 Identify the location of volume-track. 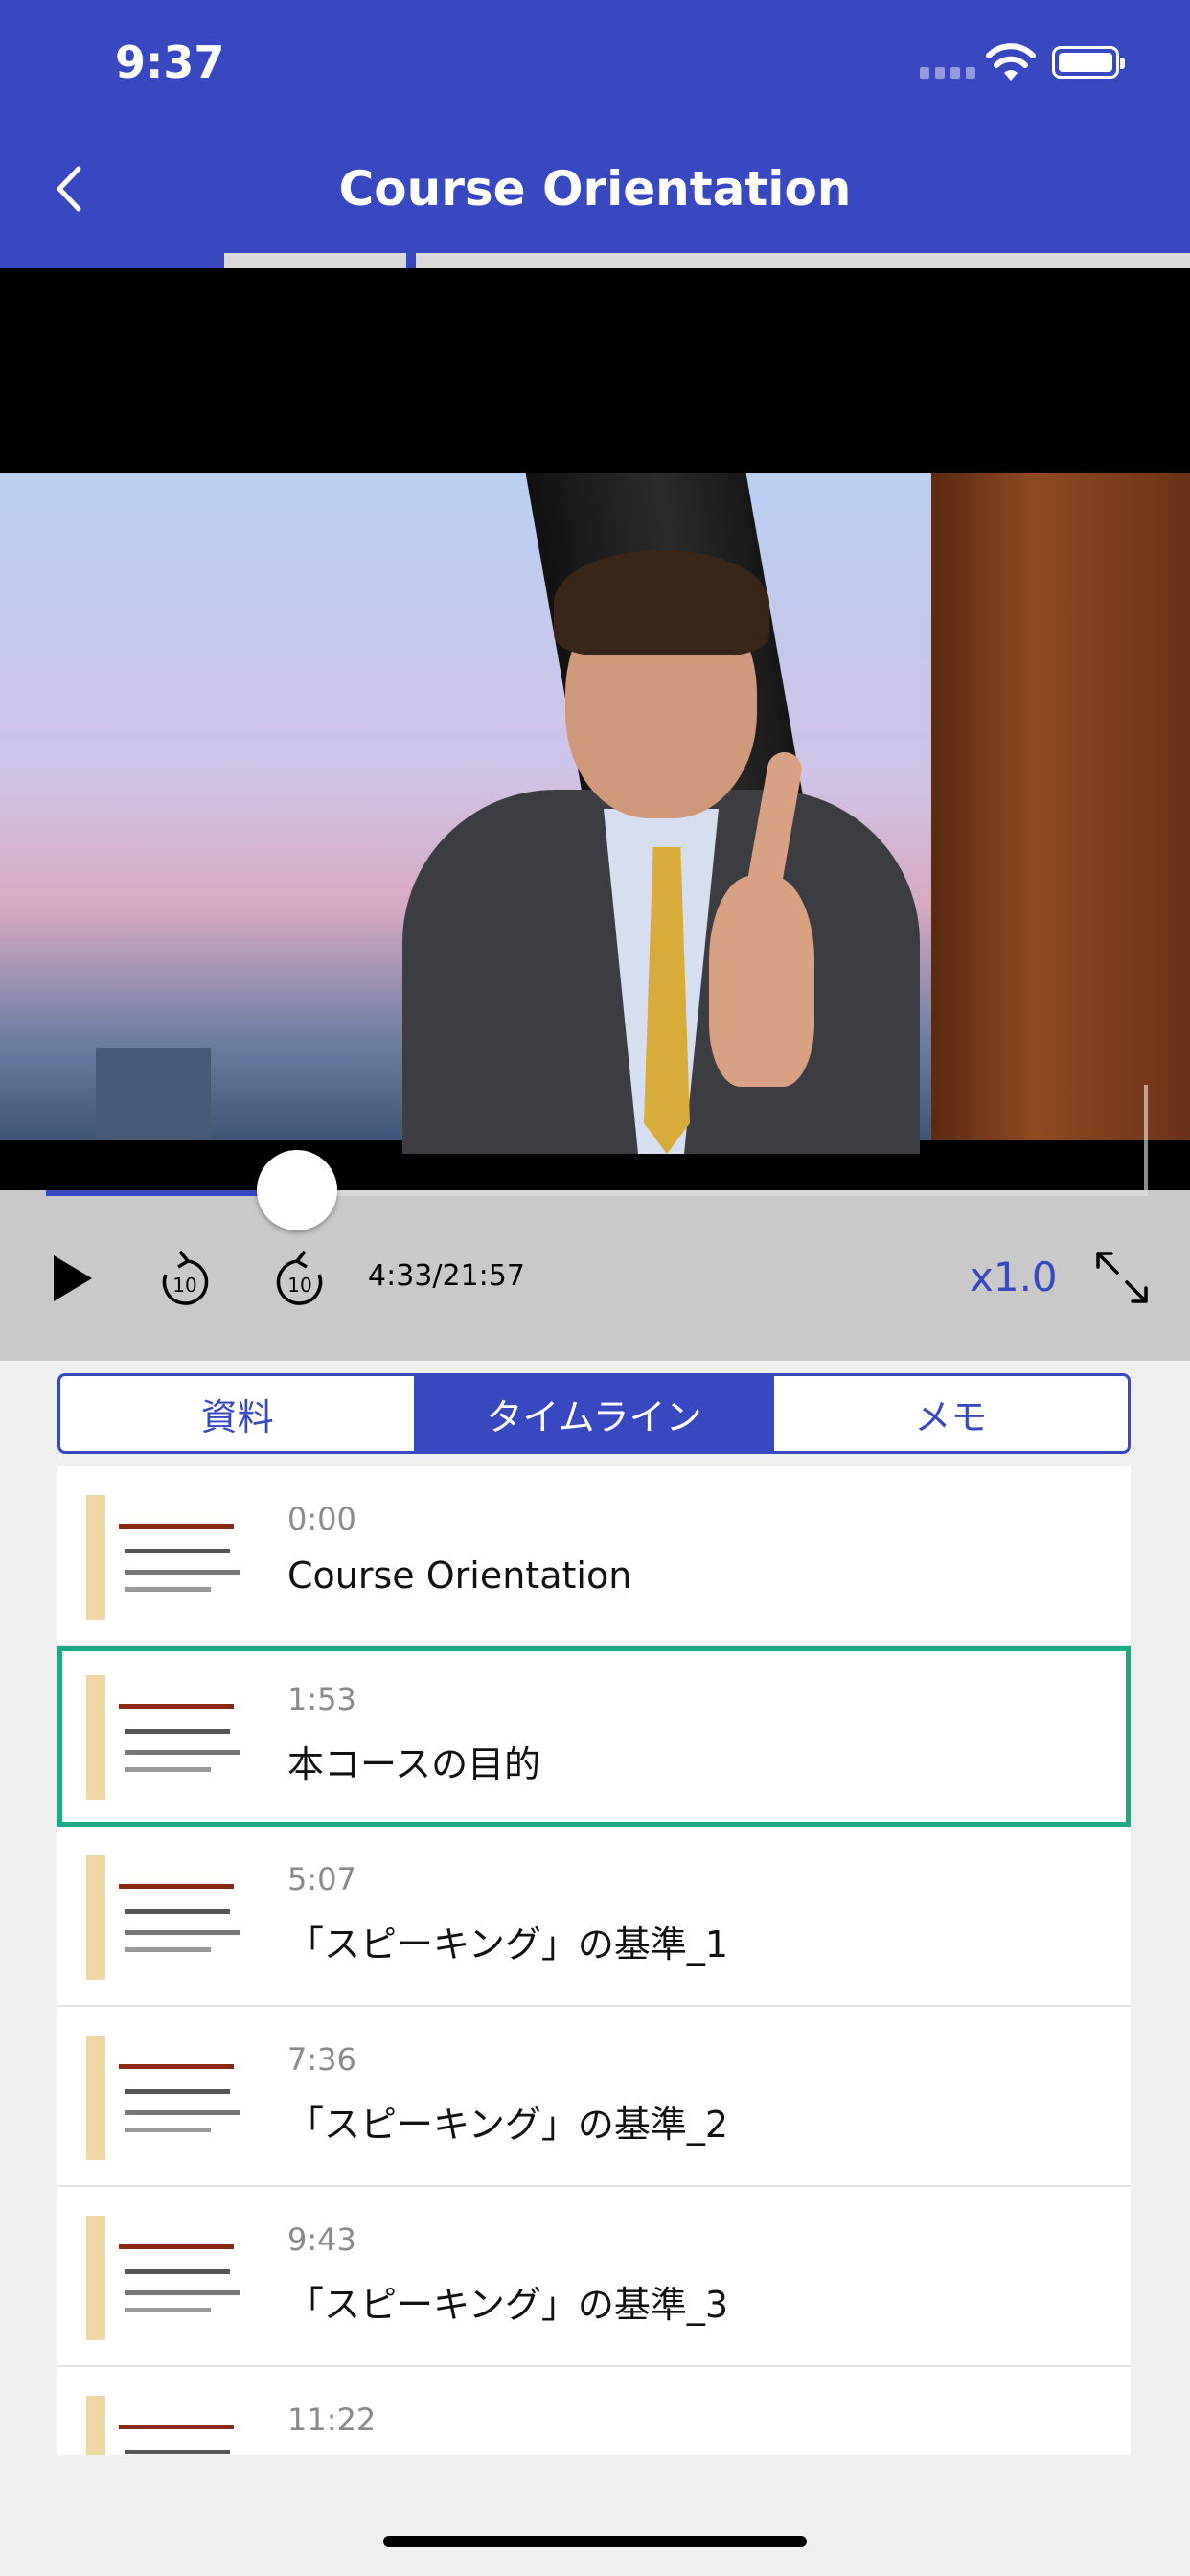
(1146, 1137).